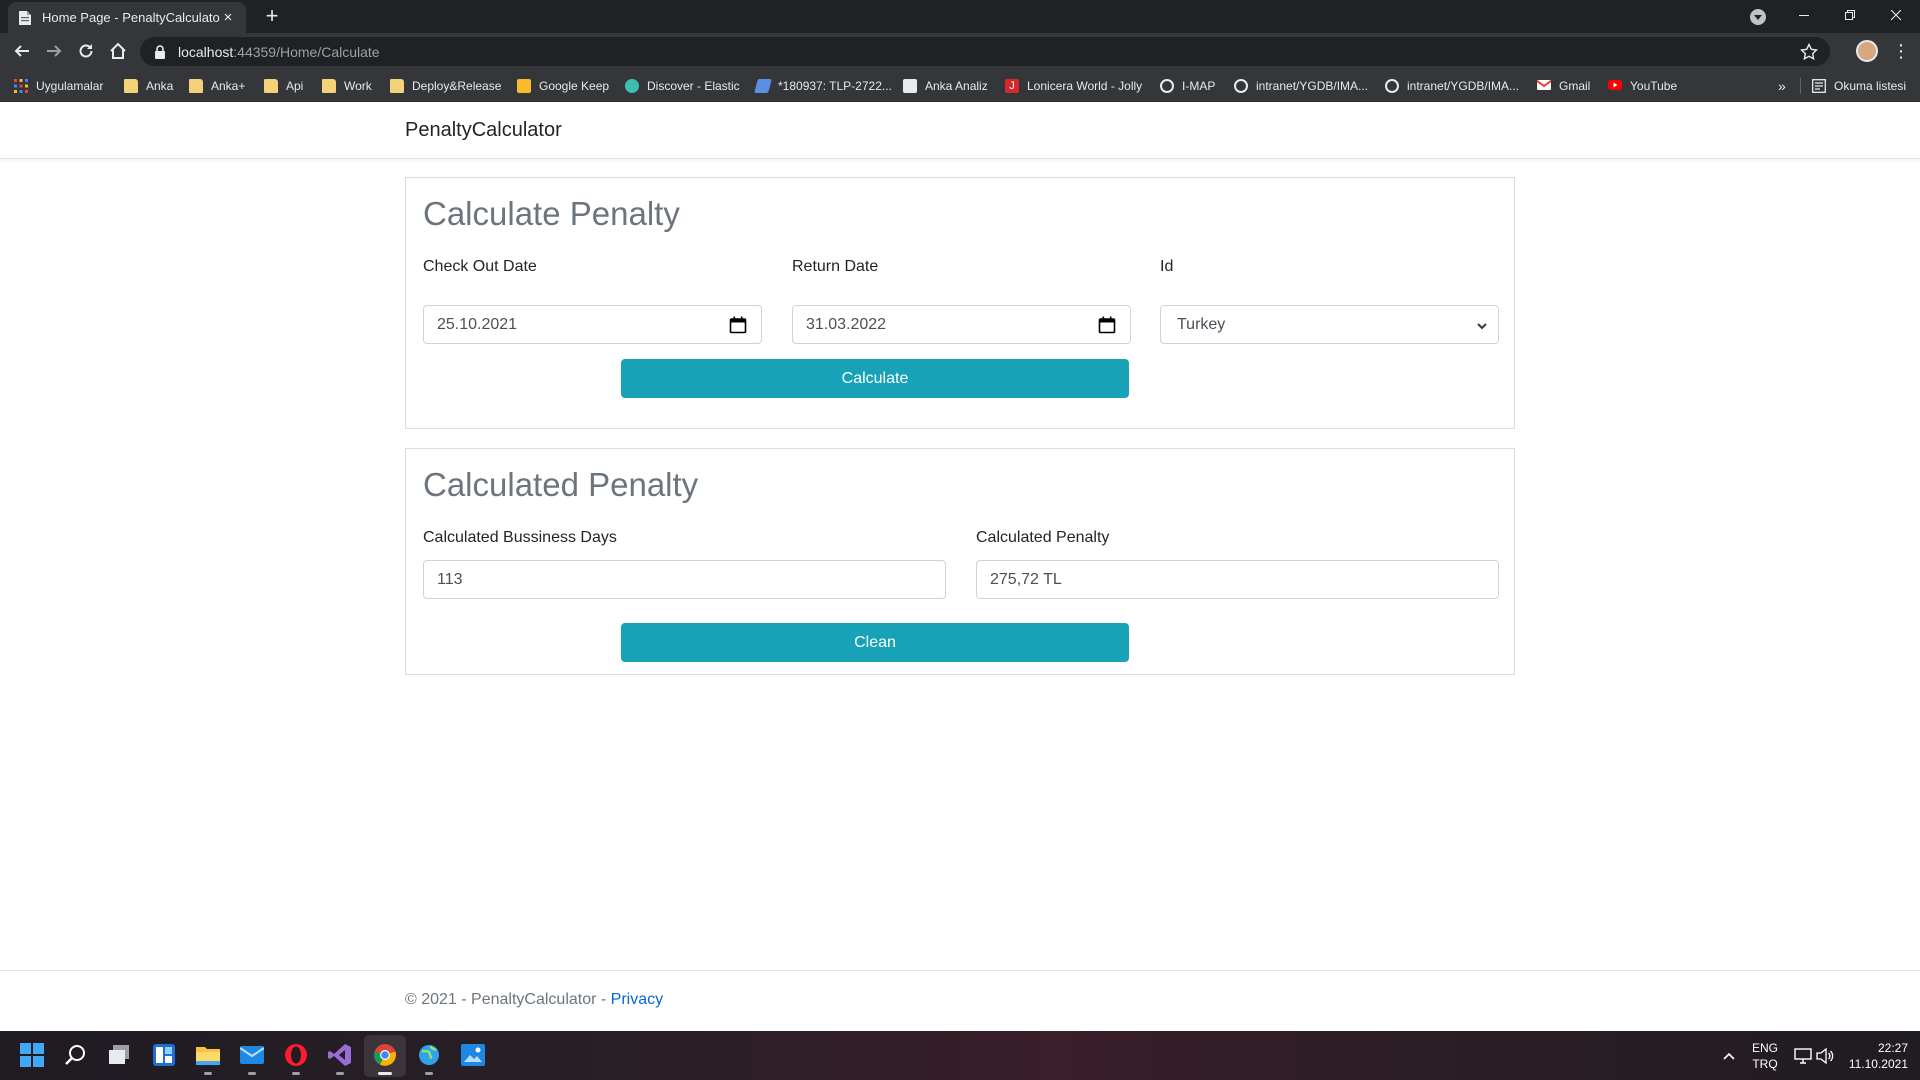 This screenshot has height=1080, width=1920. What do you see at coordinates (1825, 1055) in the screenshot?
I see `volume-icon` at bounding box center [1825, 1055].